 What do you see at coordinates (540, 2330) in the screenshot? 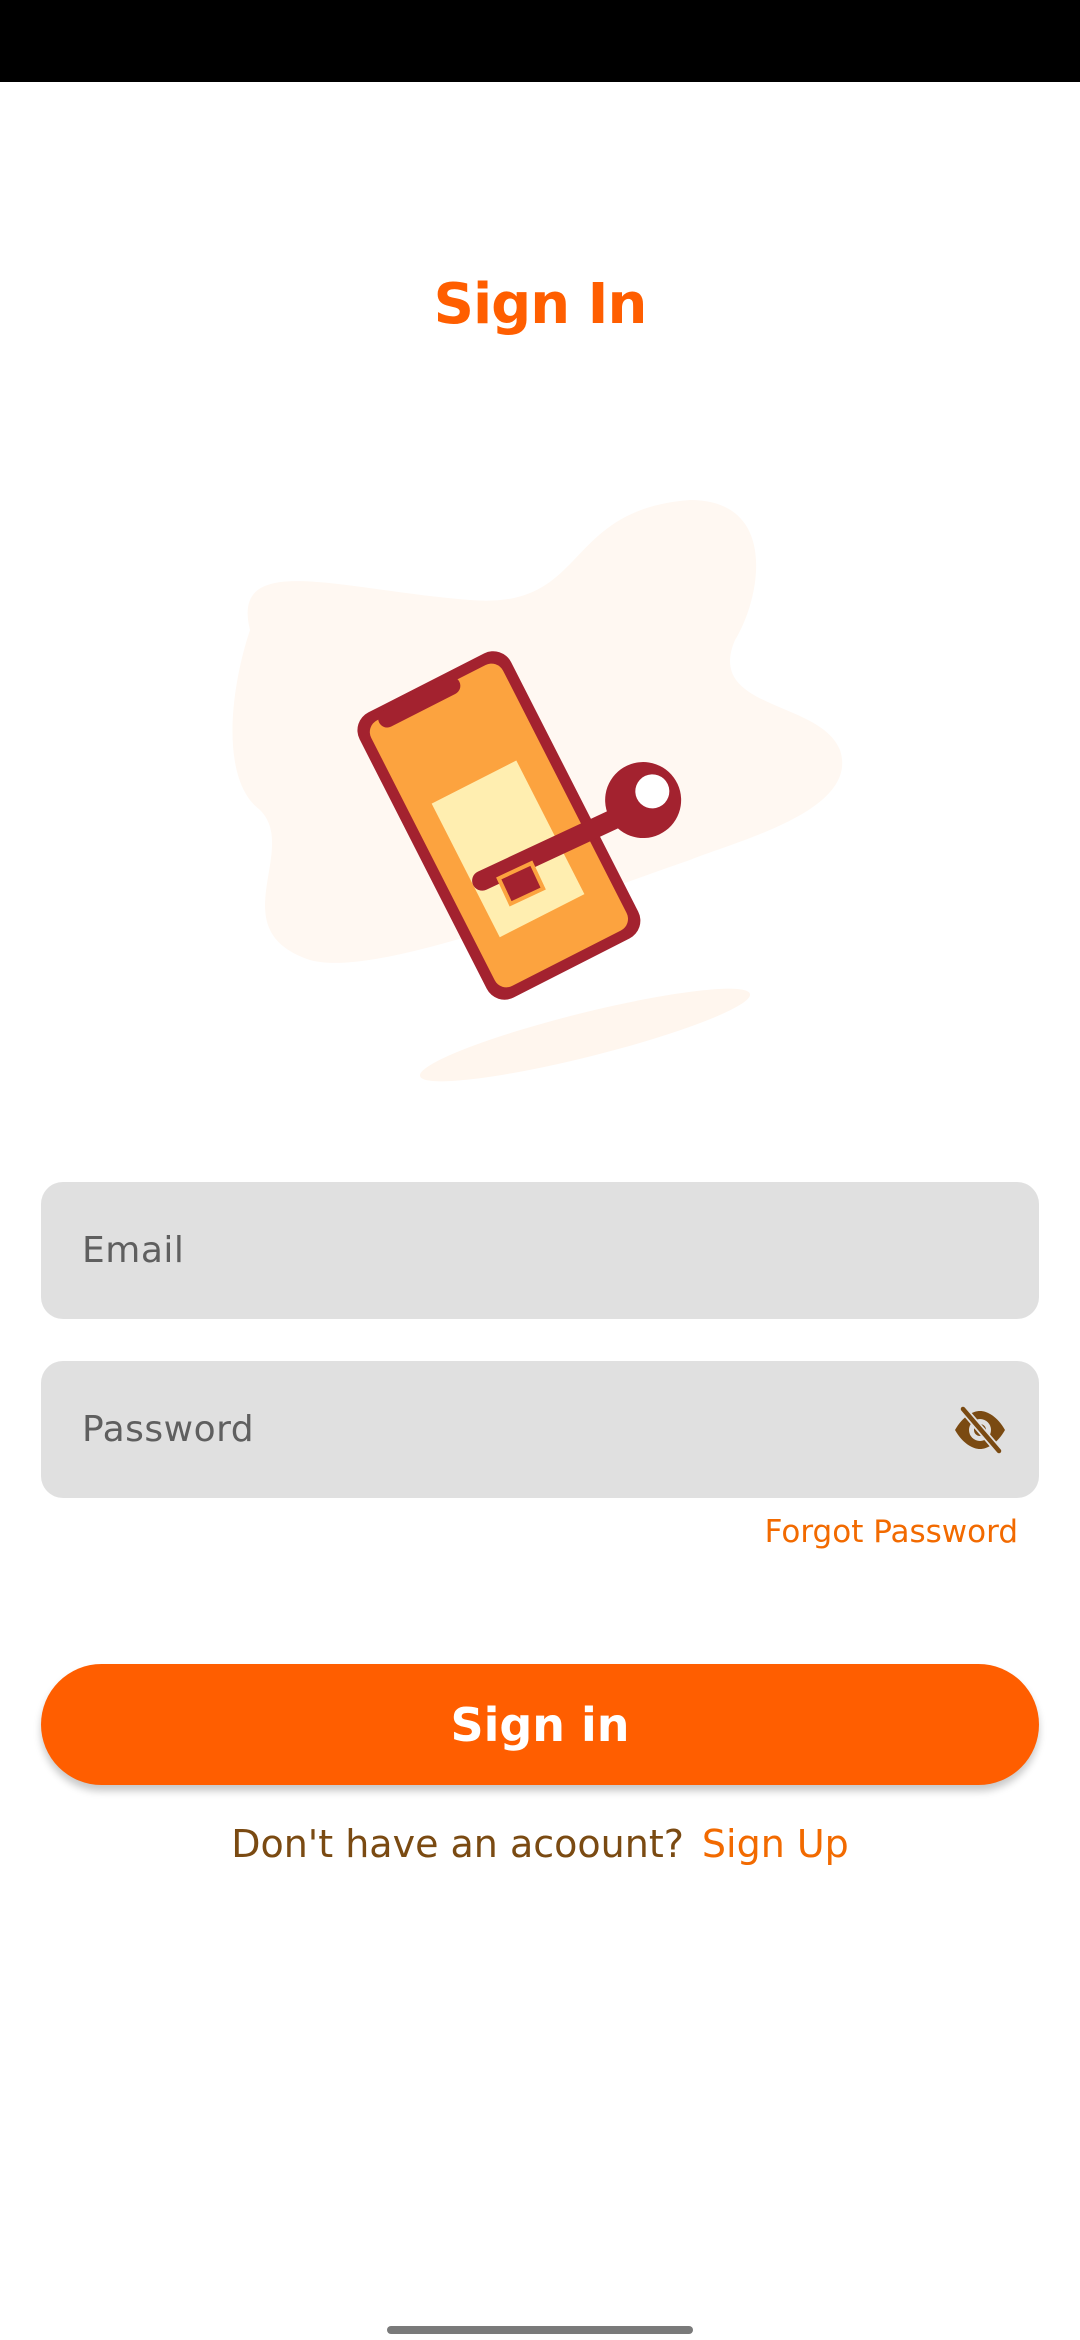
I see `home-indicator` at bounding box center [540, 2330].